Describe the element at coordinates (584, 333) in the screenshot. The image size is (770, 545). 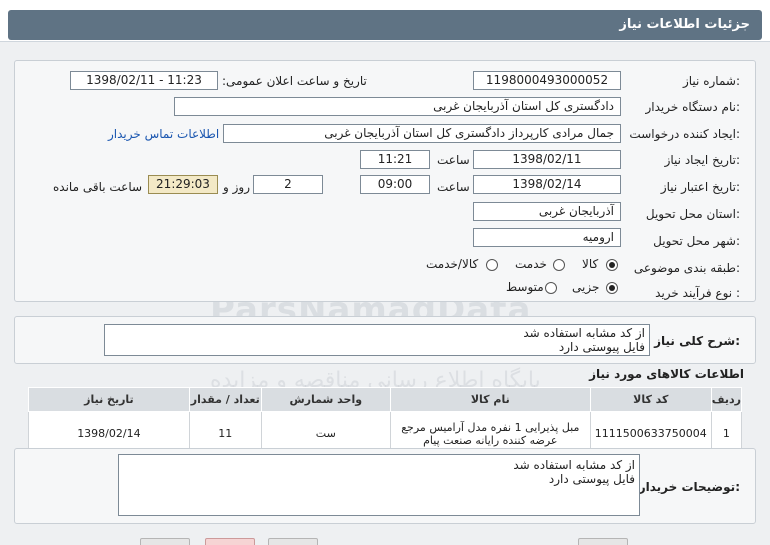
I see `description-line-1: از کد مشابه استفاده شد` at that location.